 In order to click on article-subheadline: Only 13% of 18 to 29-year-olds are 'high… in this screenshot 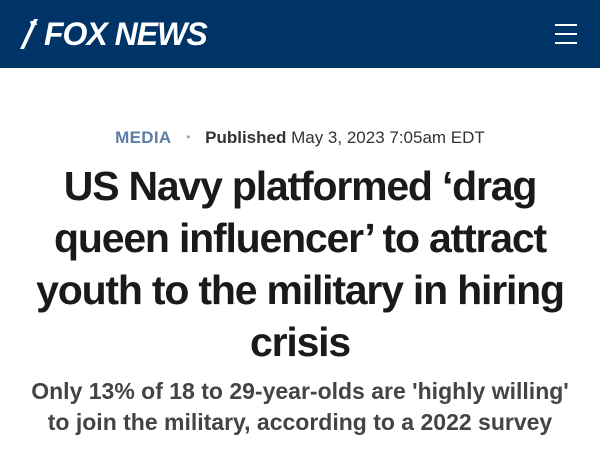, I will do `click(300, 406)`.